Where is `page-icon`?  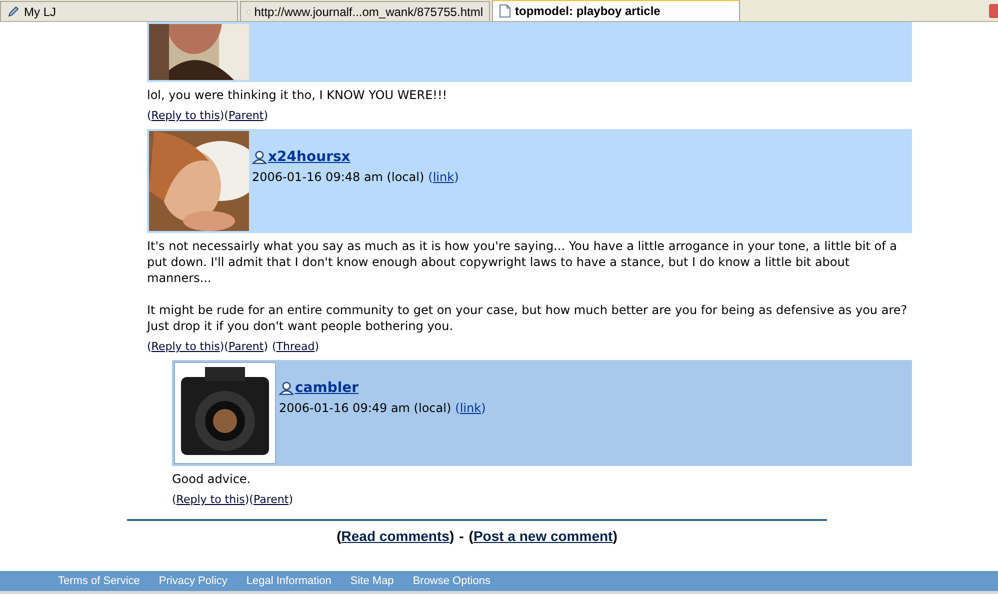
page-icon is located at coordinates (505, 11).